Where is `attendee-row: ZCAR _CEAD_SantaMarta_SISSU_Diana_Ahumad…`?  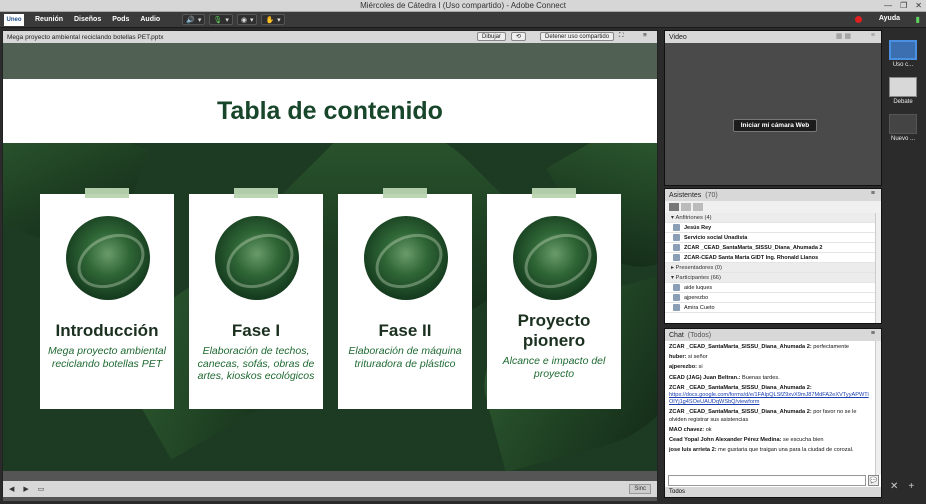
attendee-row: ZCAR _CEAD_SantaMarta_SISSU_Diana_Ahumad… is located at coordinates (773, 248).